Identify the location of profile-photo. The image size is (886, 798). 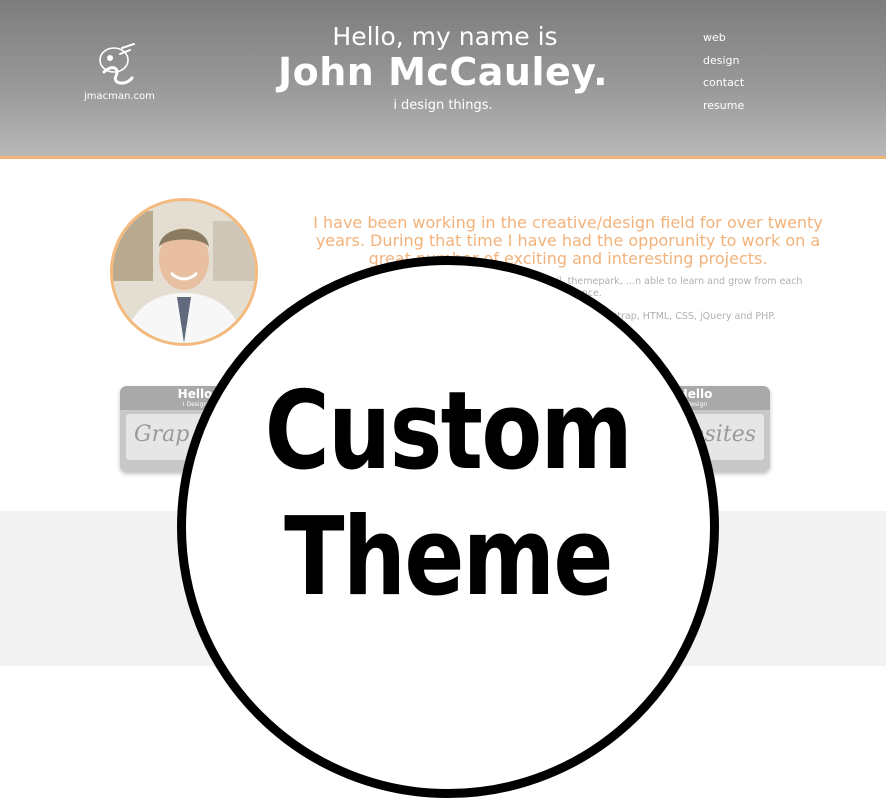
(184, 272).